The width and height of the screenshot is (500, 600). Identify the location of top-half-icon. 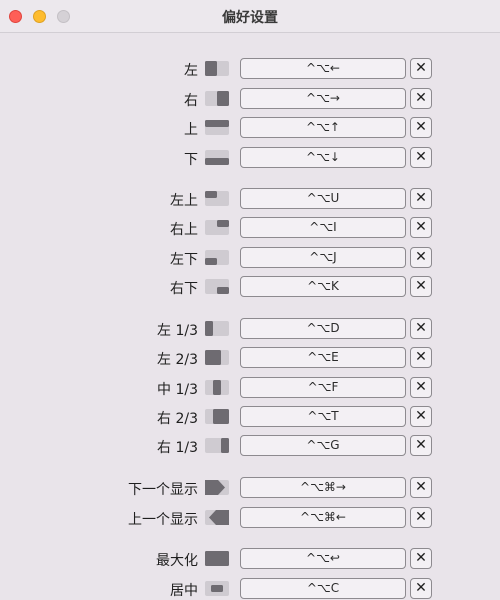
(217, 127).